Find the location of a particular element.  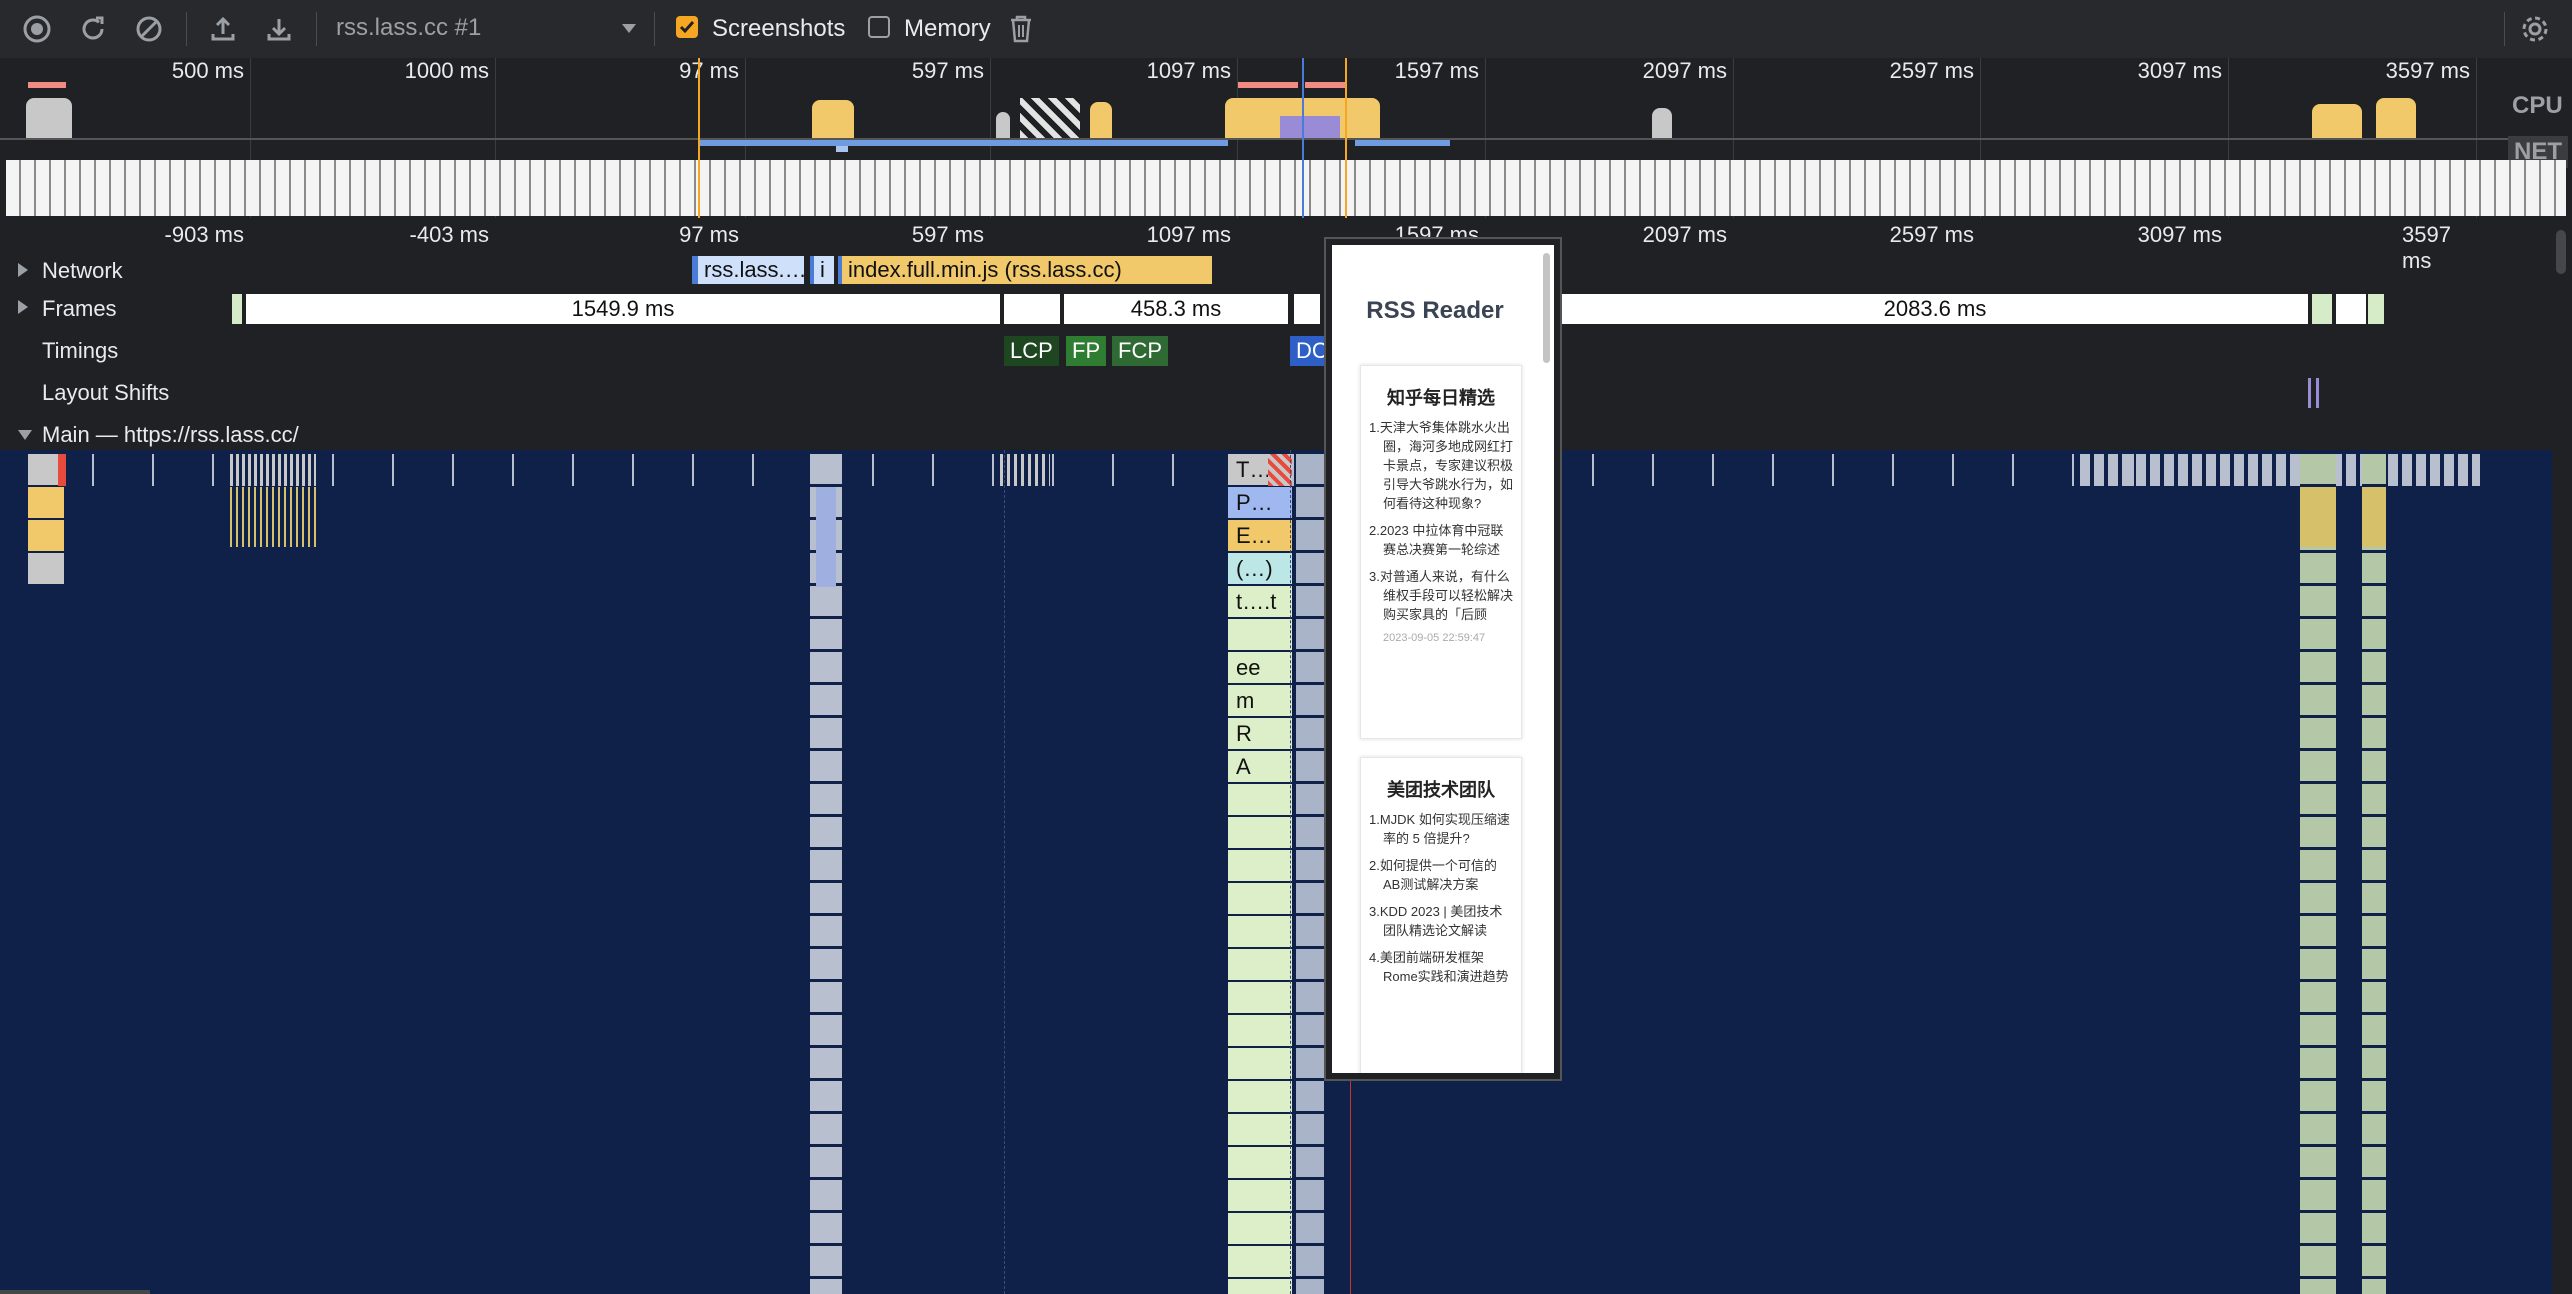

download-icon is located at coordinates (279, 29).